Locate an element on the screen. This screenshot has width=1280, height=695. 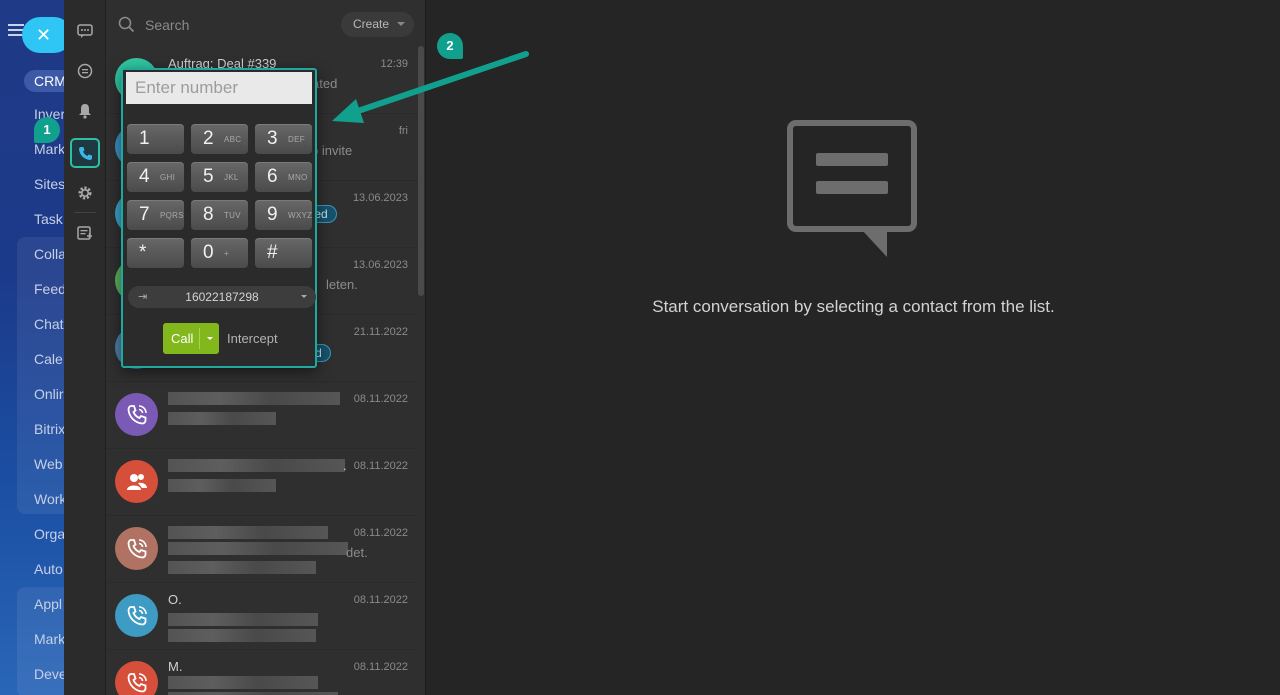
crm-menu-item: CRM is located at coordinates (44, 81).